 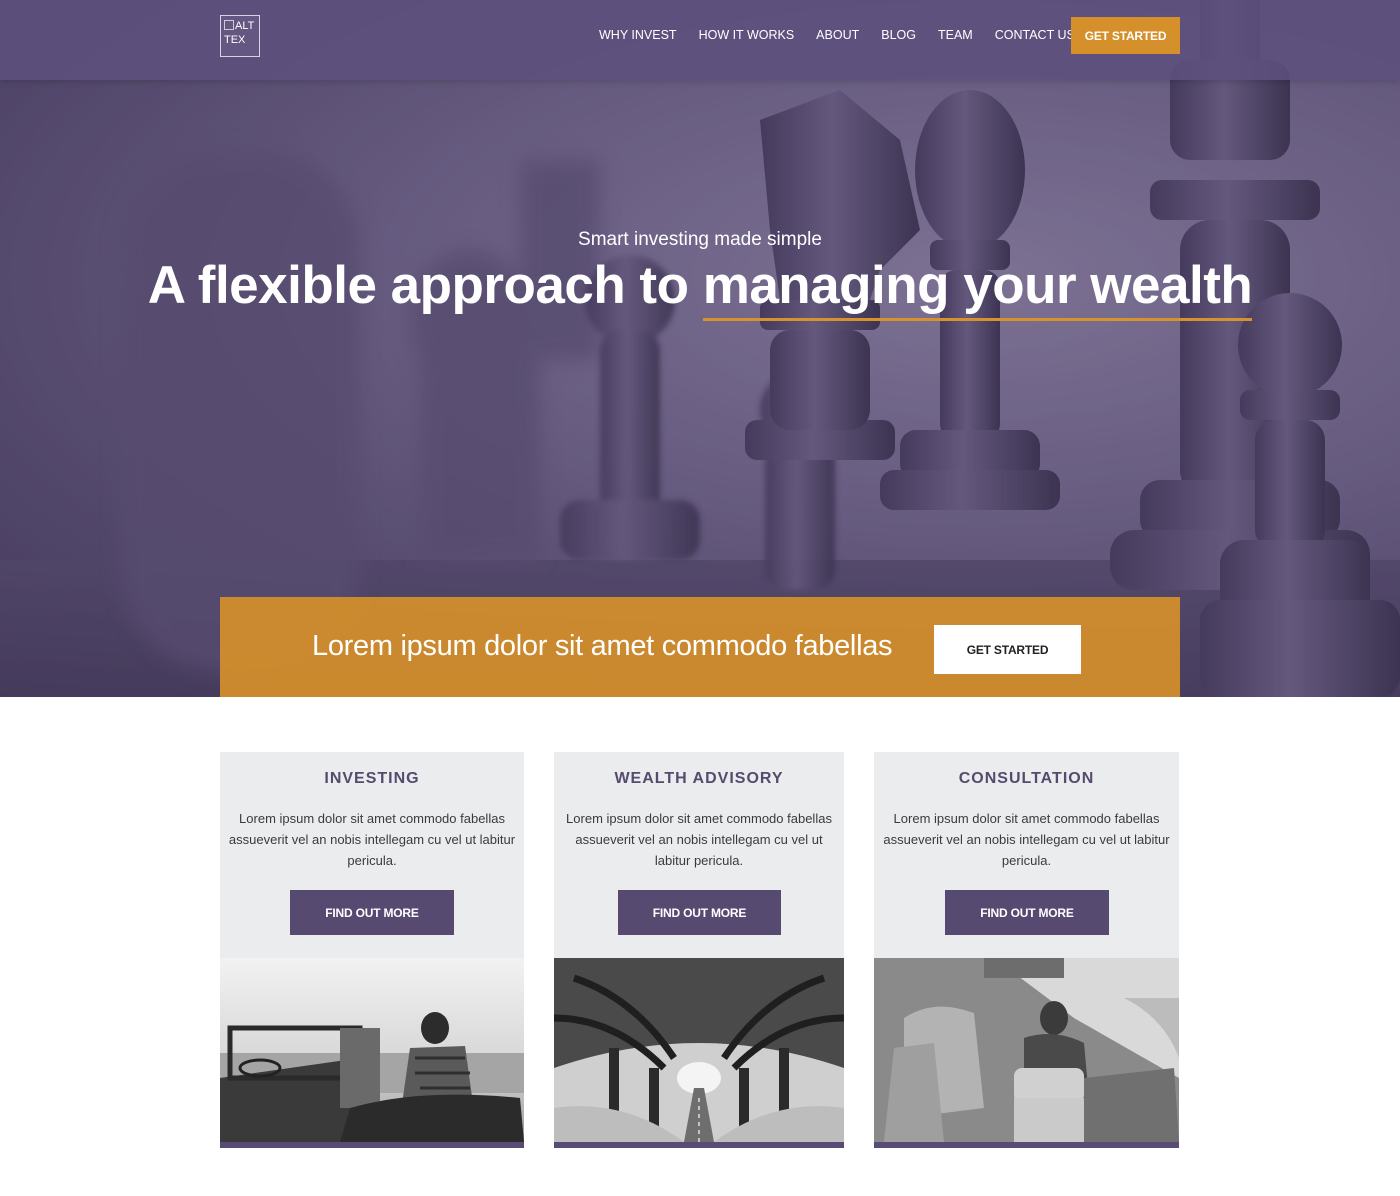 I want to click on card-title: INVESTING, so click(x=372, y=778).